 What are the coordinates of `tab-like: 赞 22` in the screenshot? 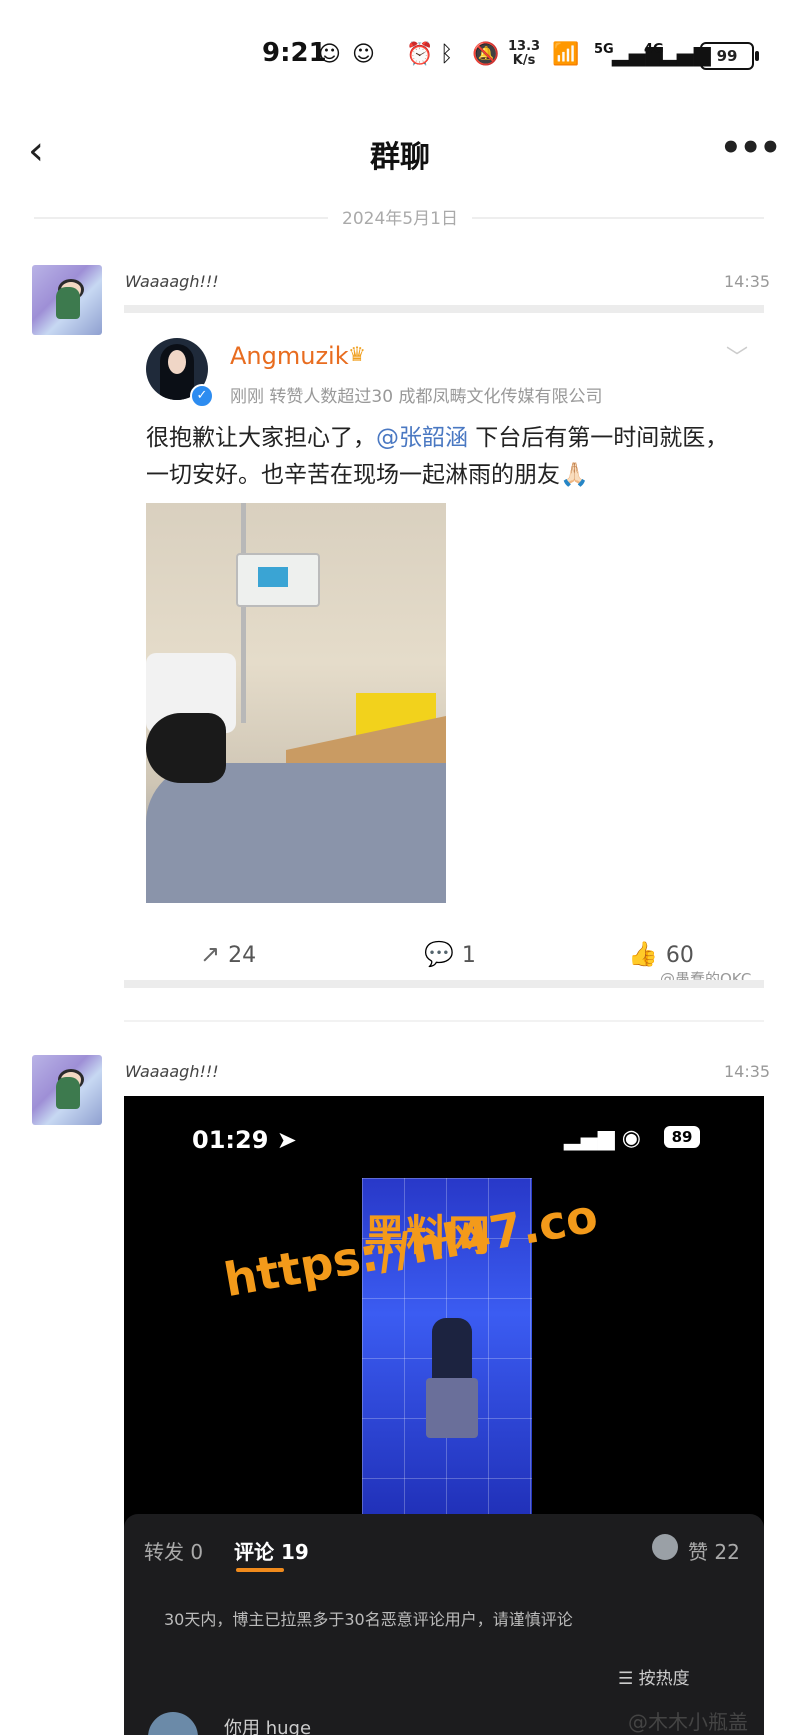 It's located at (714, 1550).